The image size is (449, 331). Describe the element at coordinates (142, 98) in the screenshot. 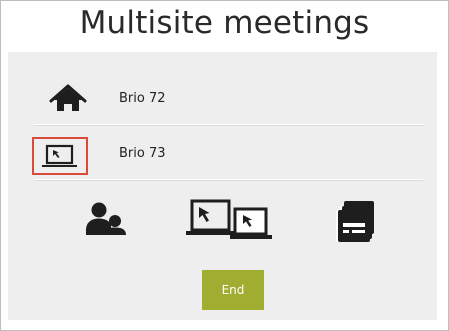

I see `site-label: Brio 72` at that location.